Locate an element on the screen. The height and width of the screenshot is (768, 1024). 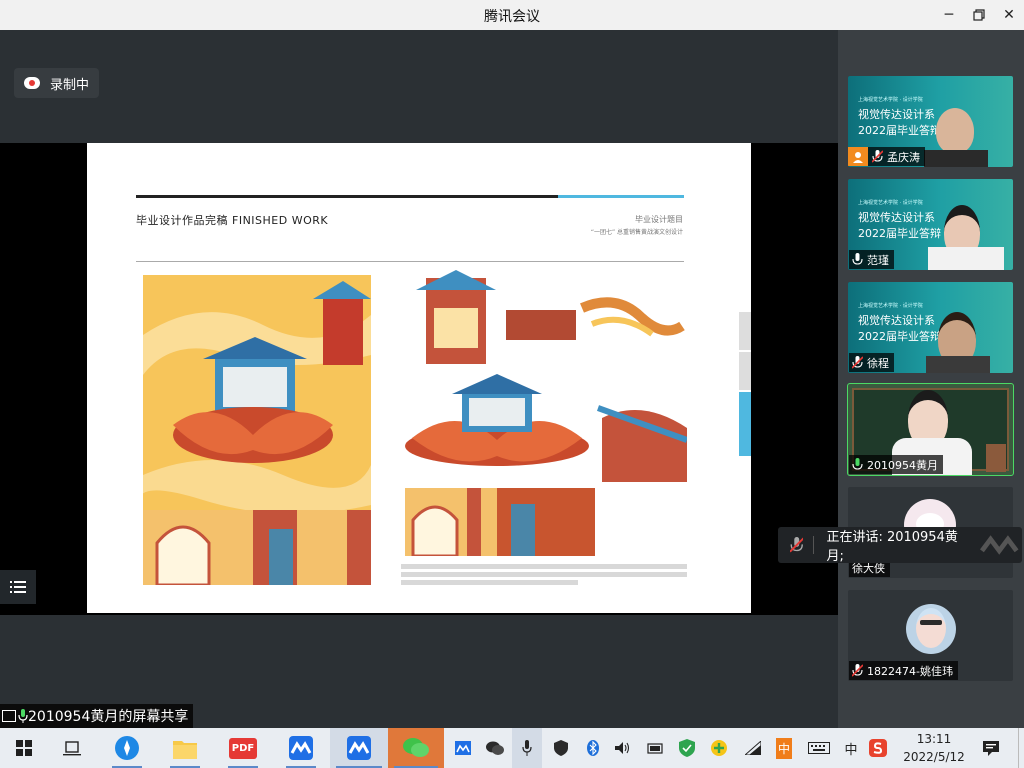
restore-button is located at coordinates (979, 15).